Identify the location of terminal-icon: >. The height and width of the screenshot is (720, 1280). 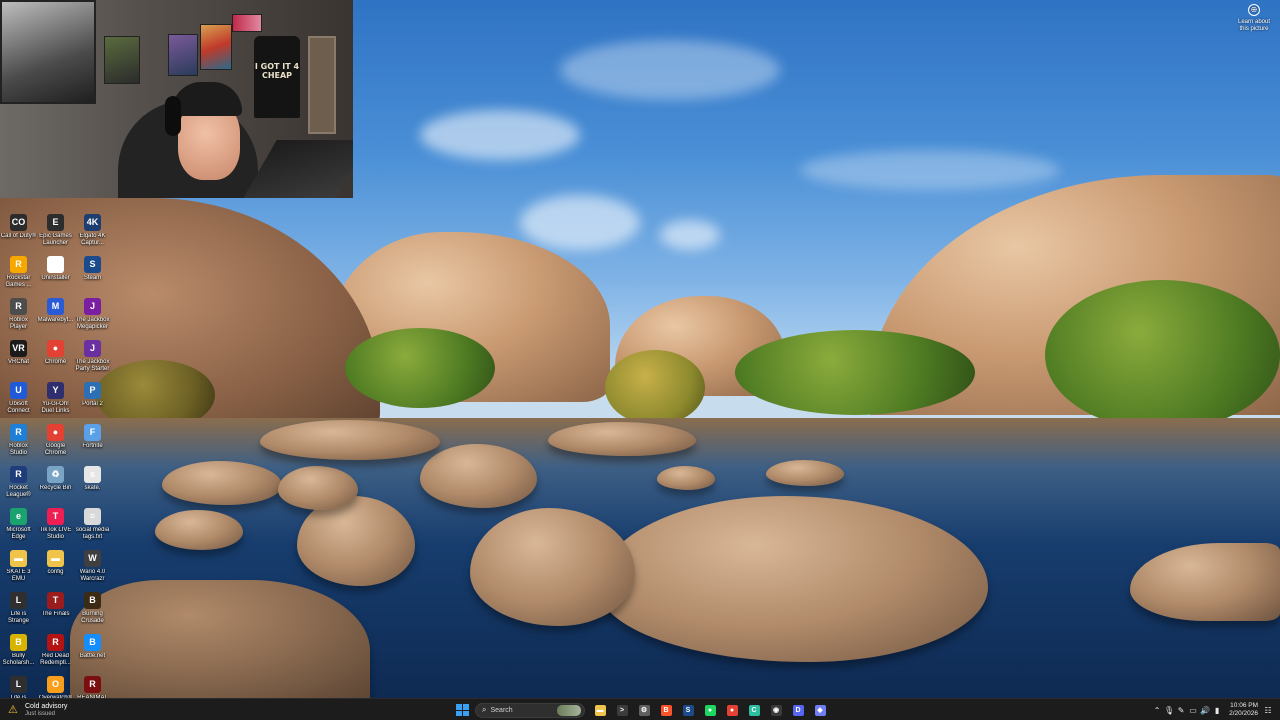
(622, 710).